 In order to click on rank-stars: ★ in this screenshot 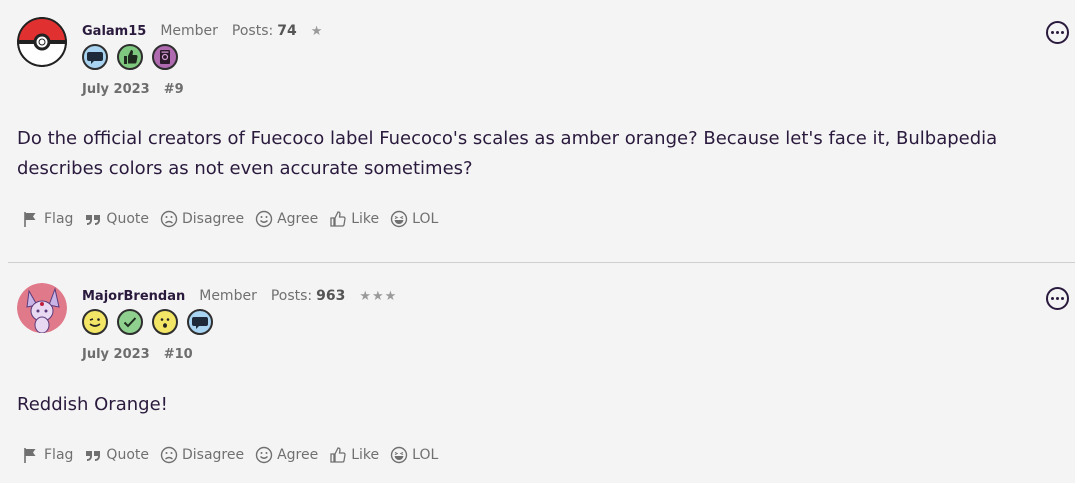, I will do `click(317, 31)`.